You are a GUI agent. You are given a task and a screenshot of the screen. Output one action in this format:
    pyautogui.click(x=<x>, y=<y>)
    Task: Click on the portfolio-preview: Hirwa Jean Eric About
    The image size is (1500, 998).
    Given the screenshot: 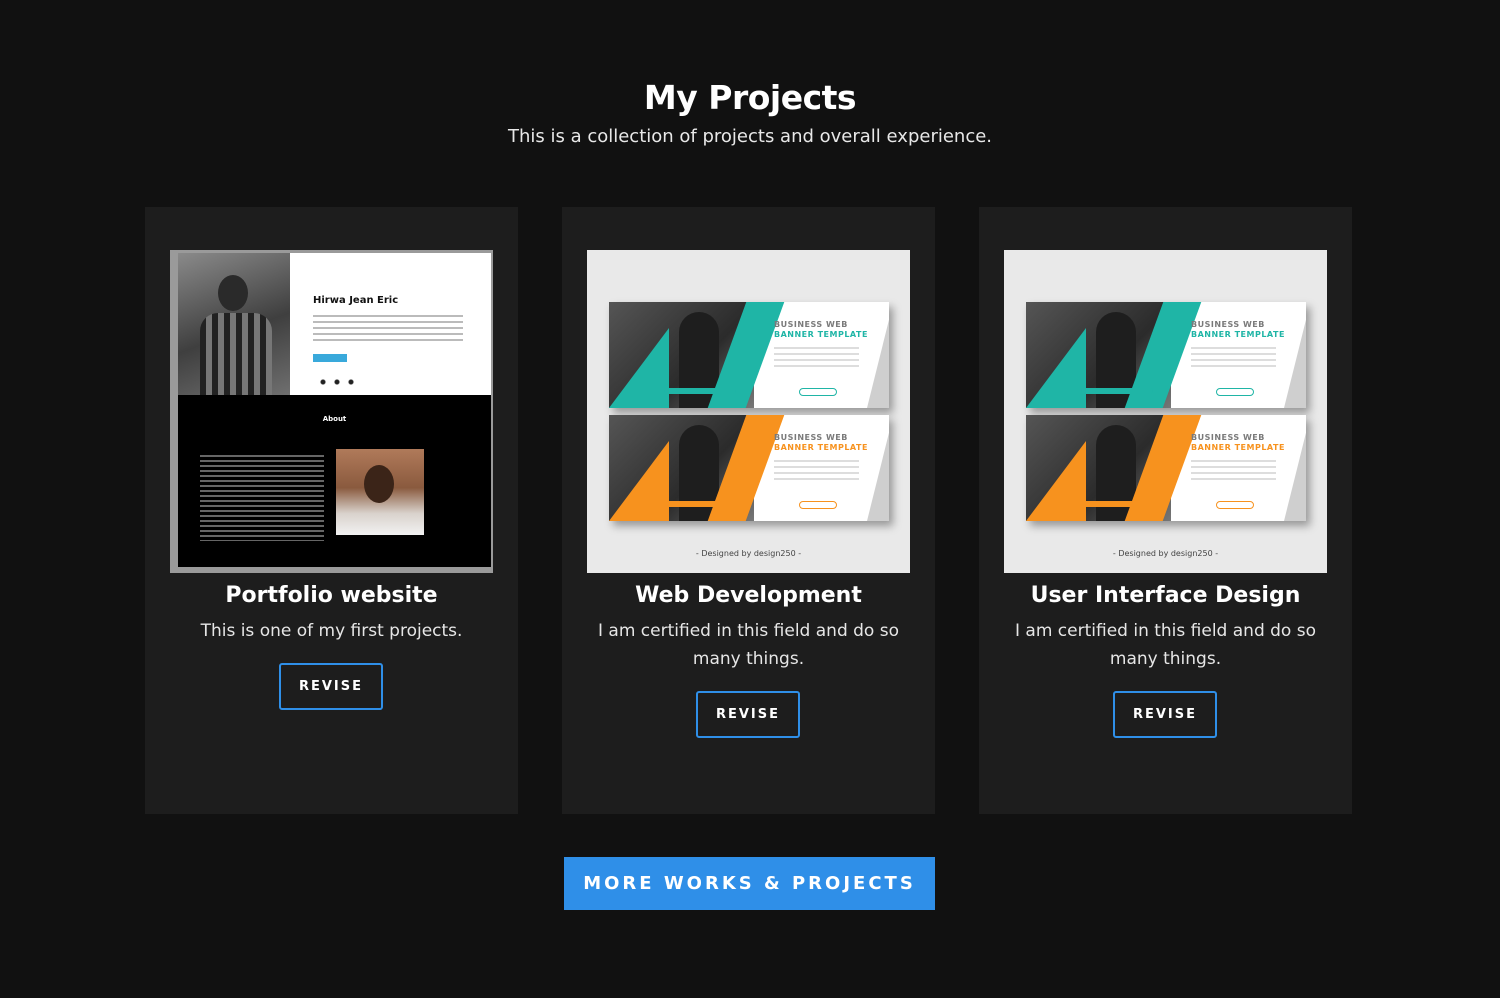 What is the action you would take?
    pyautogui.click(x=334, y=410)
    